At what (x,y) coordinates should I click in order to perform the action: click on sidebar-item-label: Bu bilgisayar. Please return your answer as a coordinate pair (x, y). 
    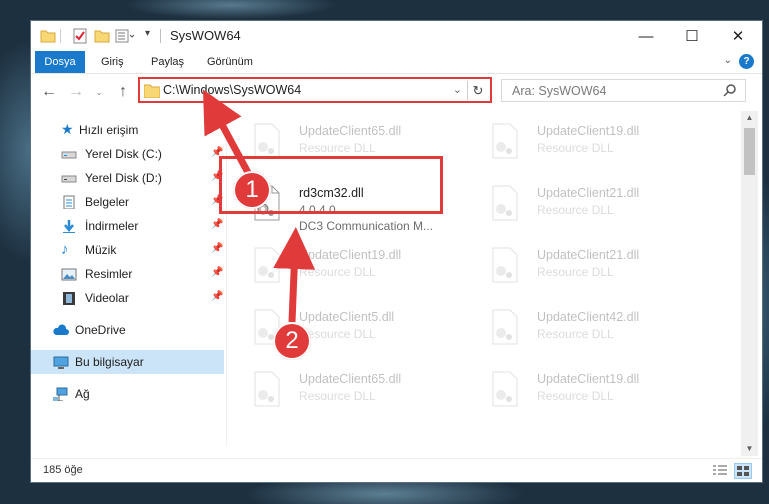
    Looking at the image, I should click on (109, 362).